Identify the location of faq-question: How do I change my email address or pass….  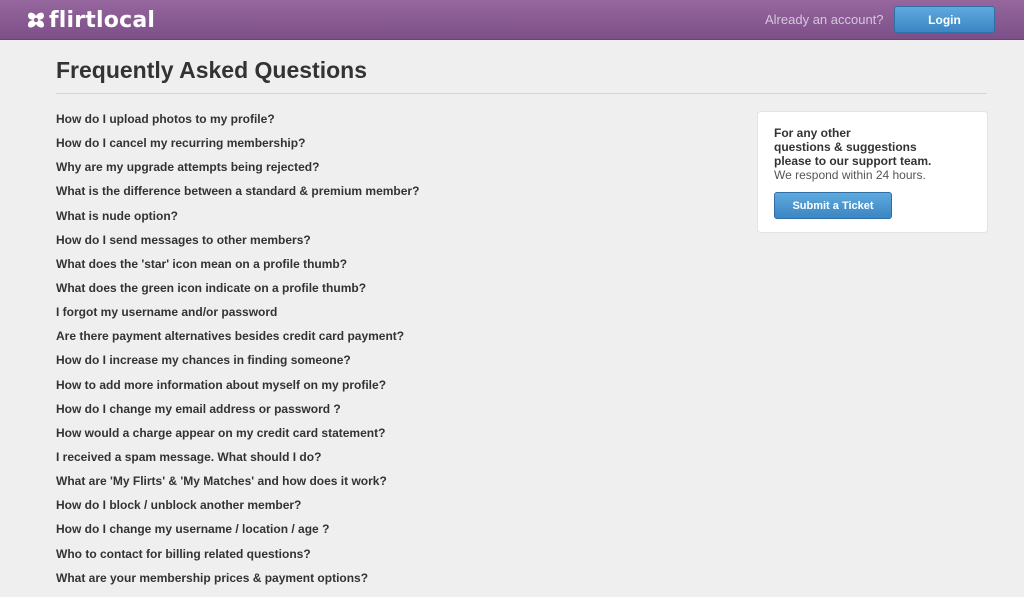
(237, 413).